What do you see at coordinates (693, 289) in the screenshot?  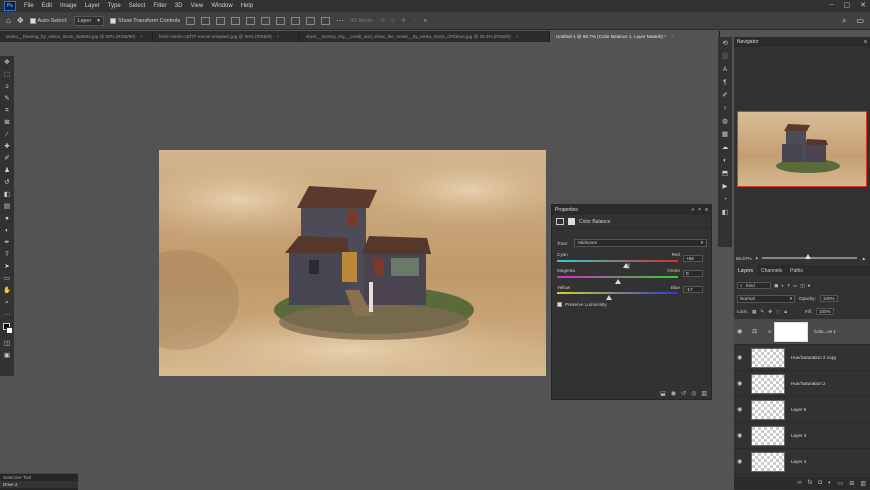 I see `yellow-blue-value: -17` at bounding box center [693, 289].